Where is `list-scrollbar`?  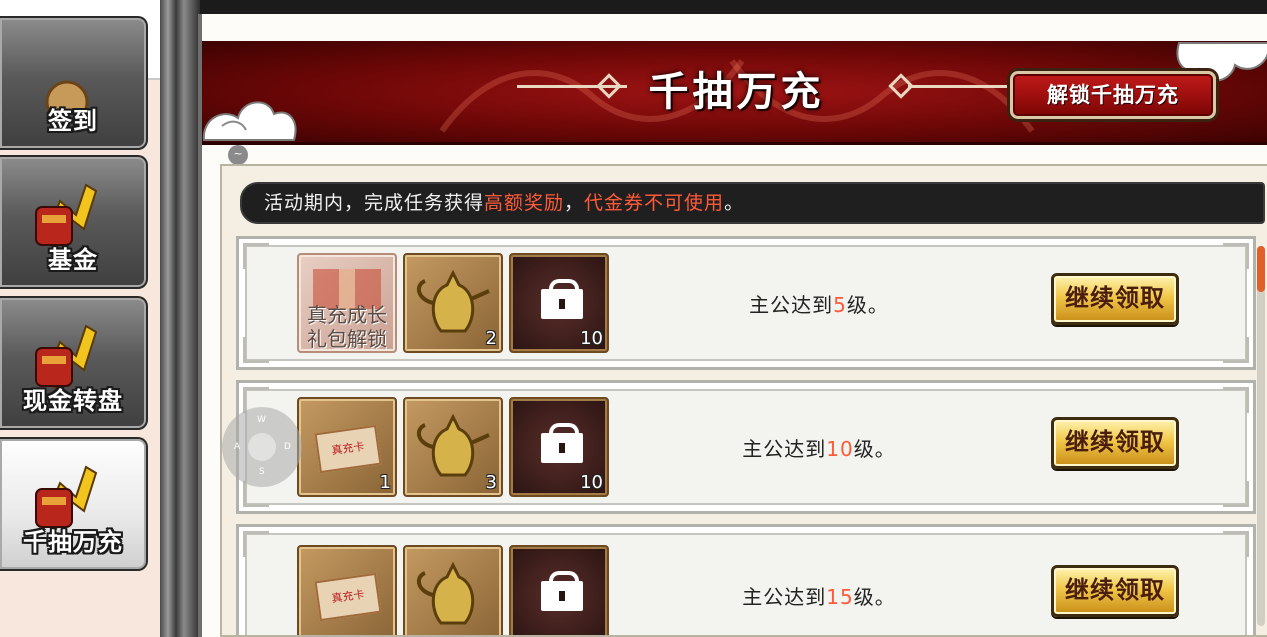
list-scrollbar is located at coordinates (1261, 436).